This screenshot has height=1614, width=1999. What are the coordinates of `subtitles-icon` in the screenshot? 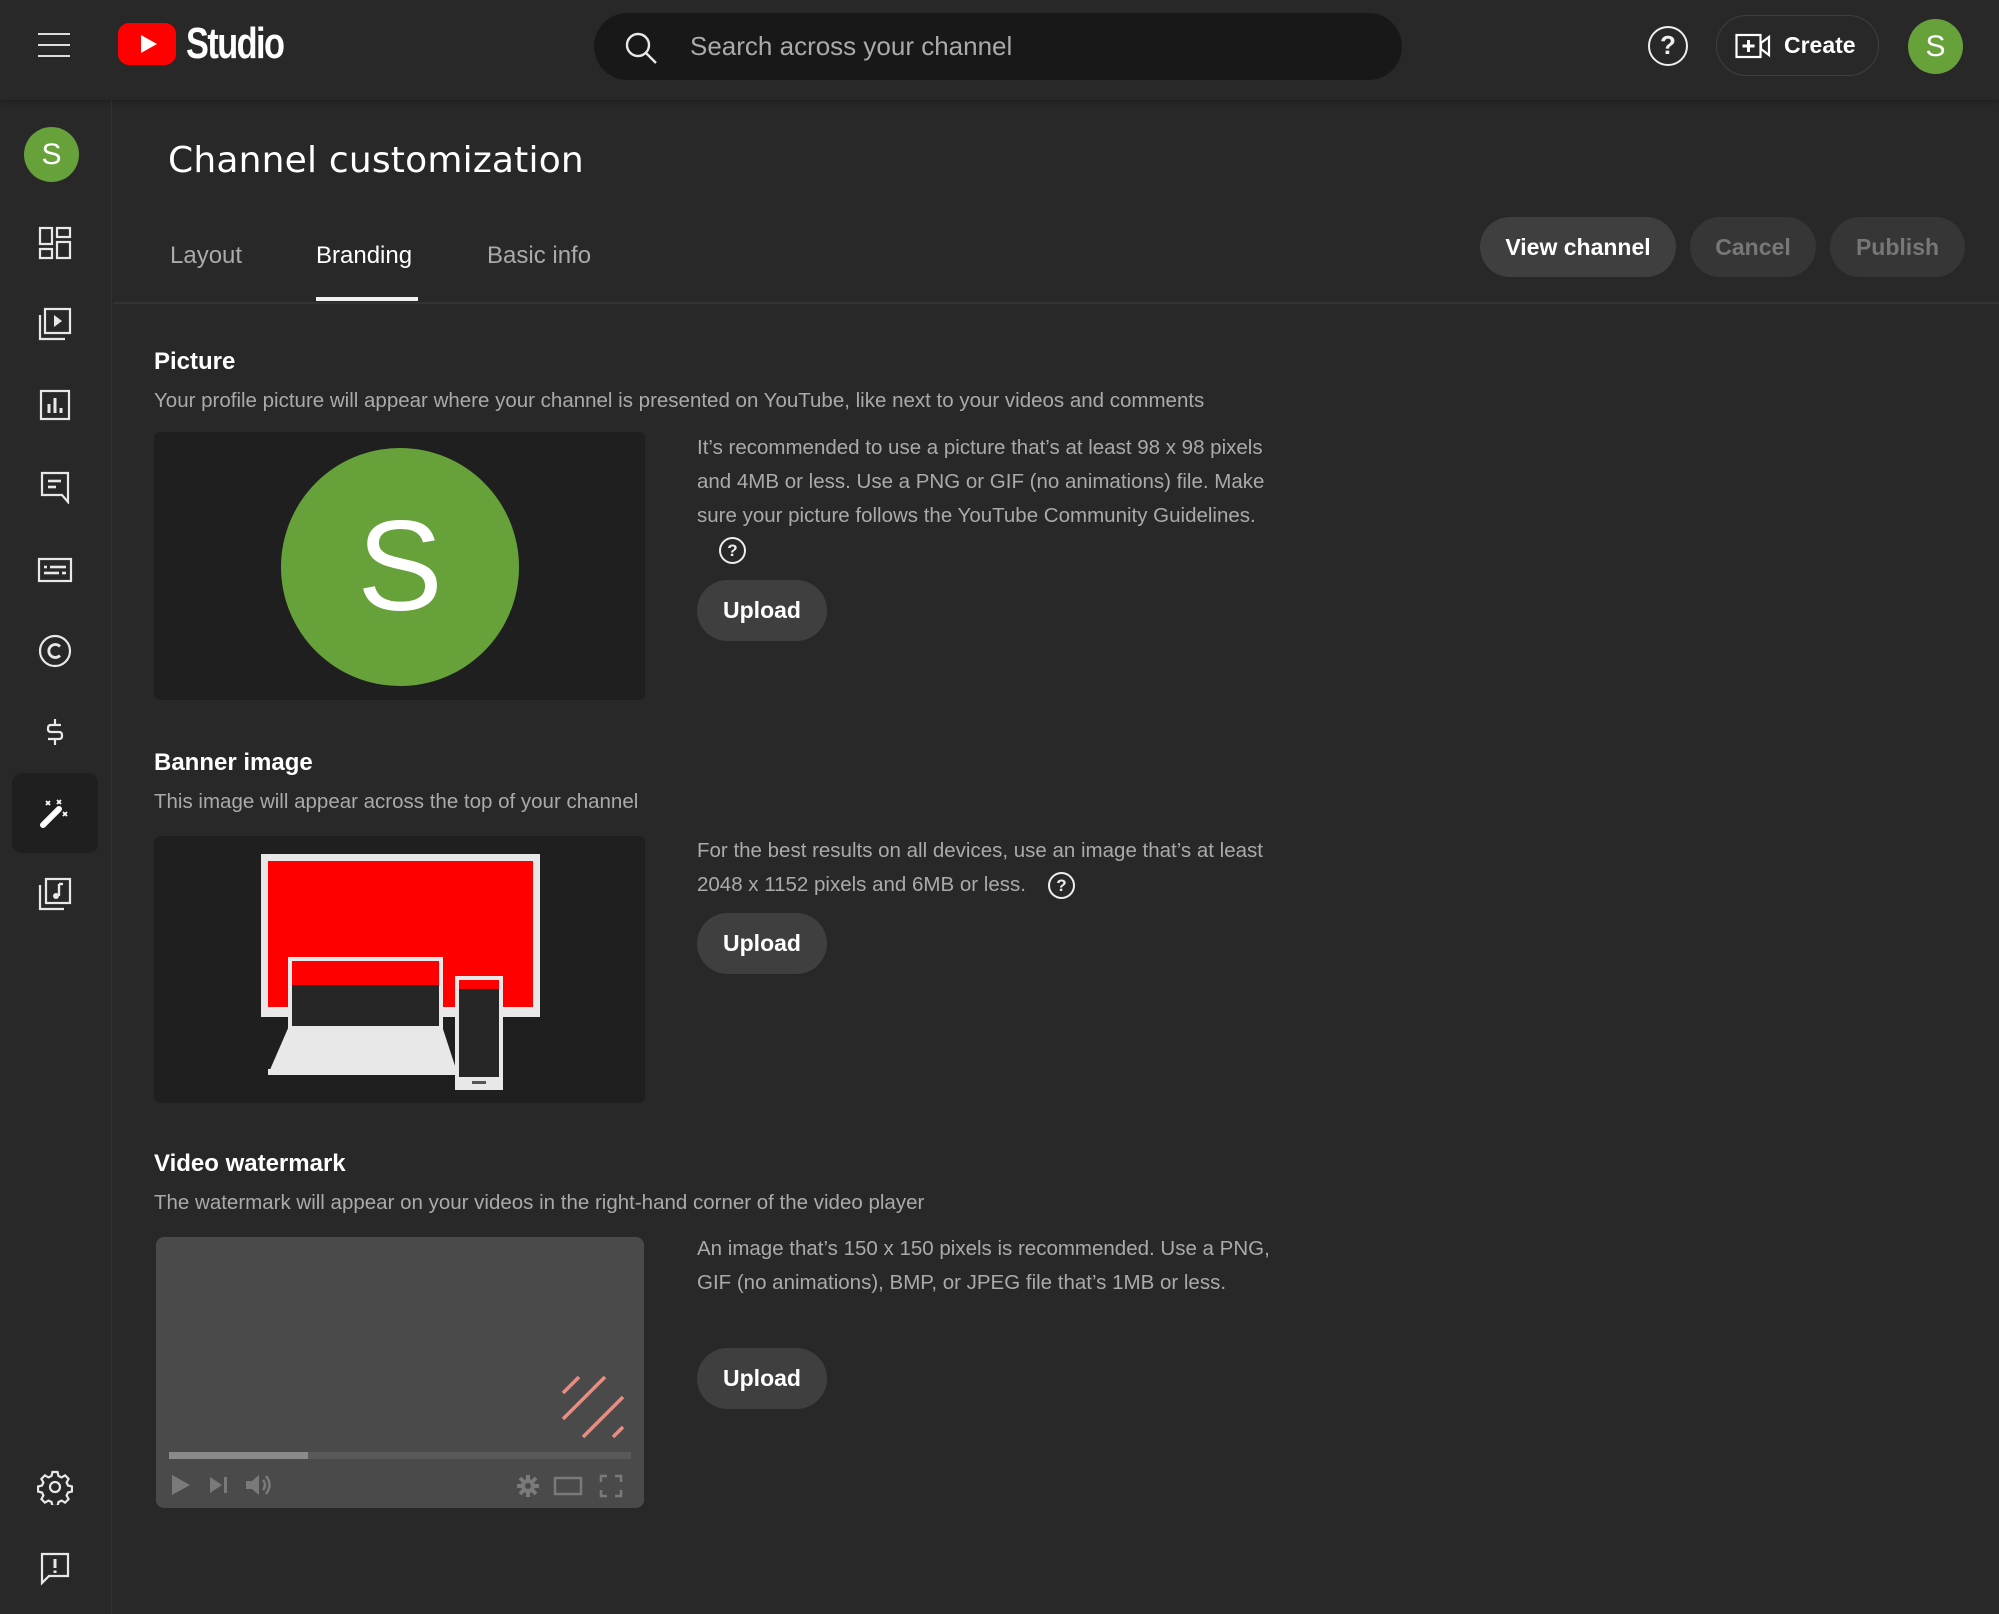 It's located at (55, 570).